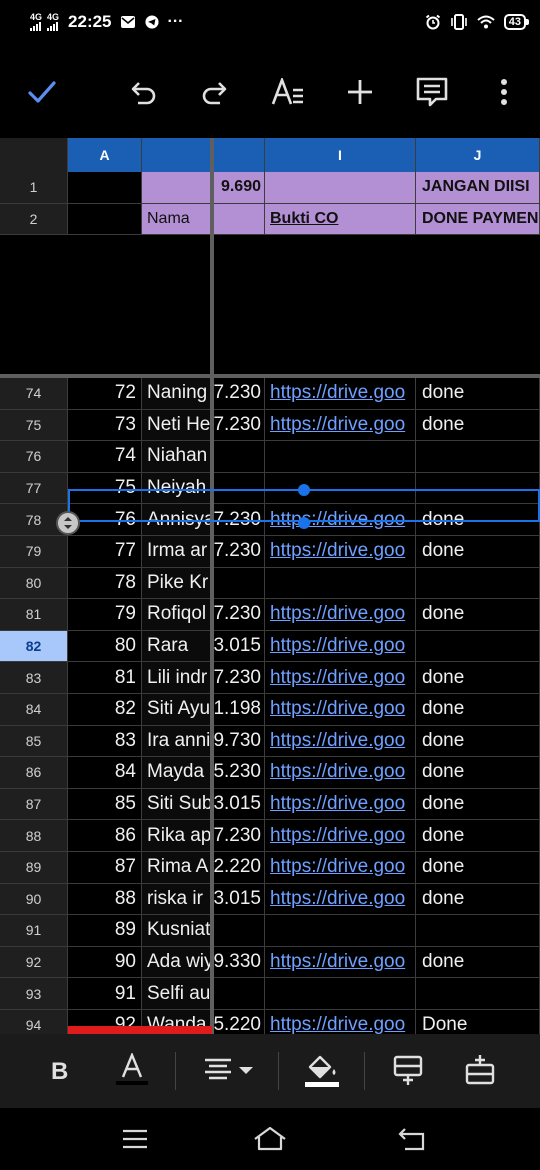 The height and width of the screenshot is (1170, 540). What do you see at coordinates (478, 1021) in the screenshot?
I see `cell-payment-status: Done` at bounding box center [478, 1021].